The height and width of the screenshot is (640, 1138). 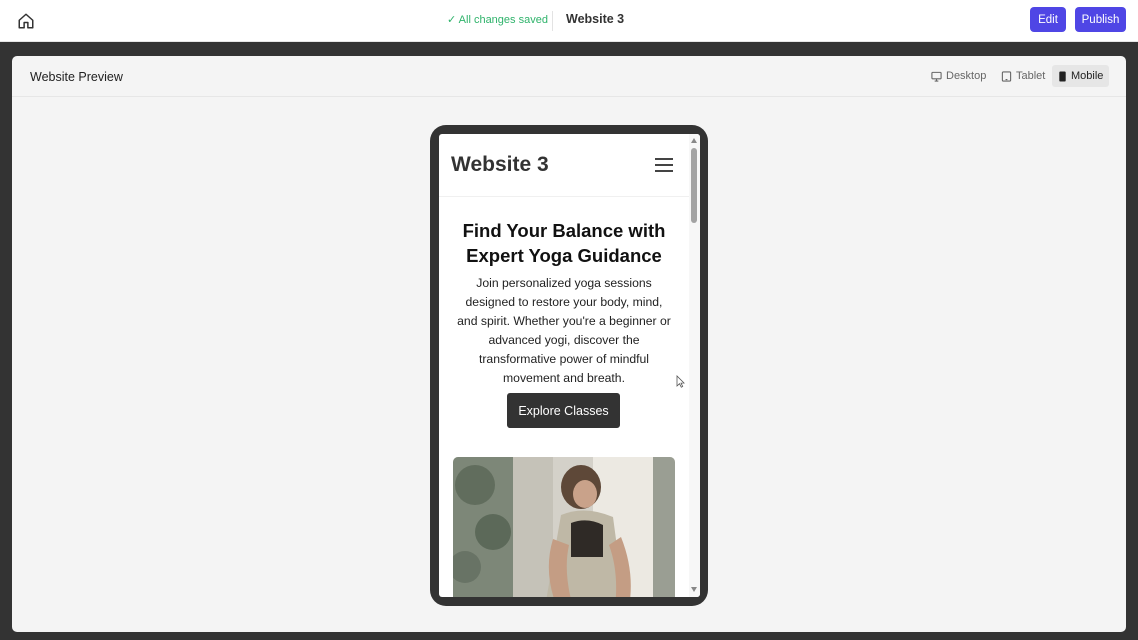 What do you see at coordinates (1006, 76) in the screenshot?
I see `tablet-icon` at bounding box center [1006, 76].